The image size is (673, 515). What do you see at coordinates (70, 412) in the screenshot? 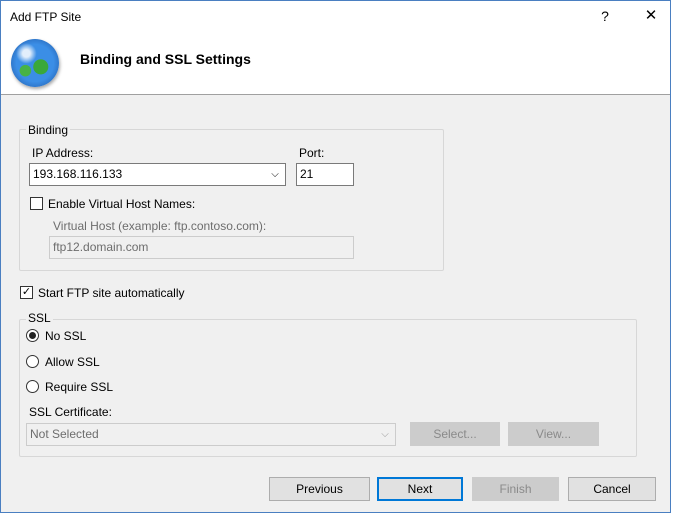
I see `ssl-certificate-label: SSL Certificate:` at bounding box center [70, 412].